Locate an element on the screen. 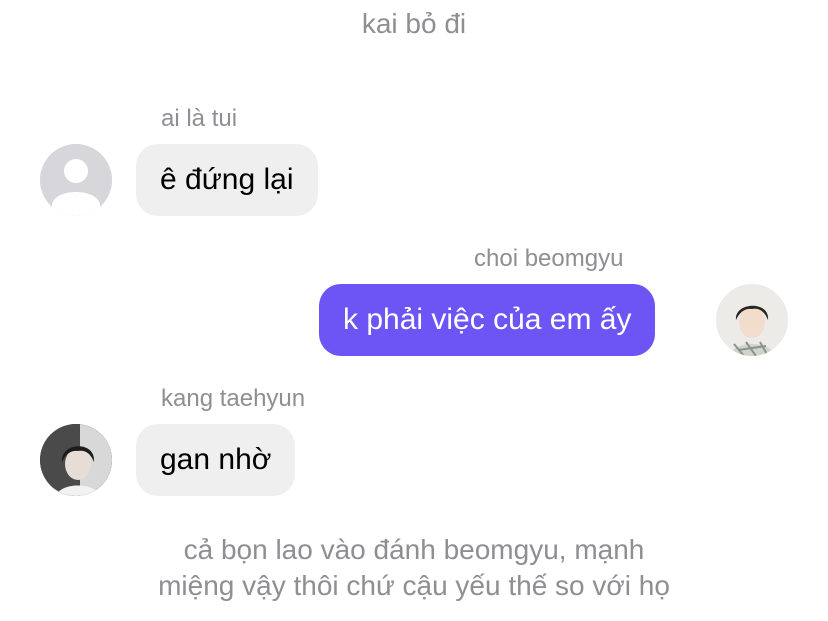 This screenshot has height=621, width=828. narration-bottom-line-2: miệng vậy thôi chứ cậu yếu thế so với họ is located at coordinates (414, 585).